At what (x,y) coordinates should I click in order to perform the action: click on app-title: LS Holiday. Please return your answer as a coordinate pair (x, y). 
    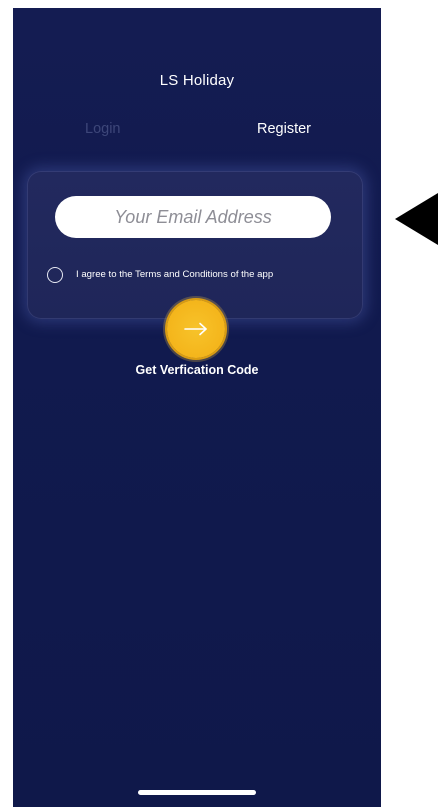
    Looking at the image, I should click on (197, 80).